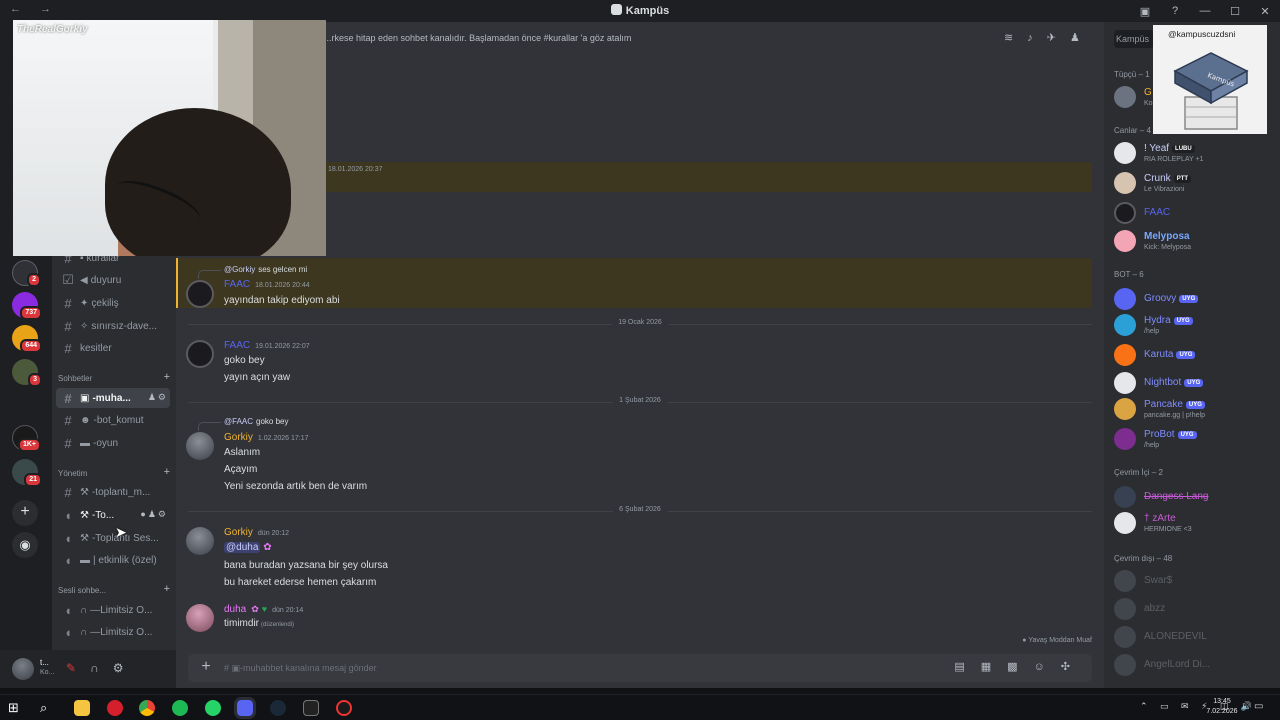  Describe the element at coordinates (1195, 300) in the screenshot. I see `member-item: Groovy UYG` at that location.